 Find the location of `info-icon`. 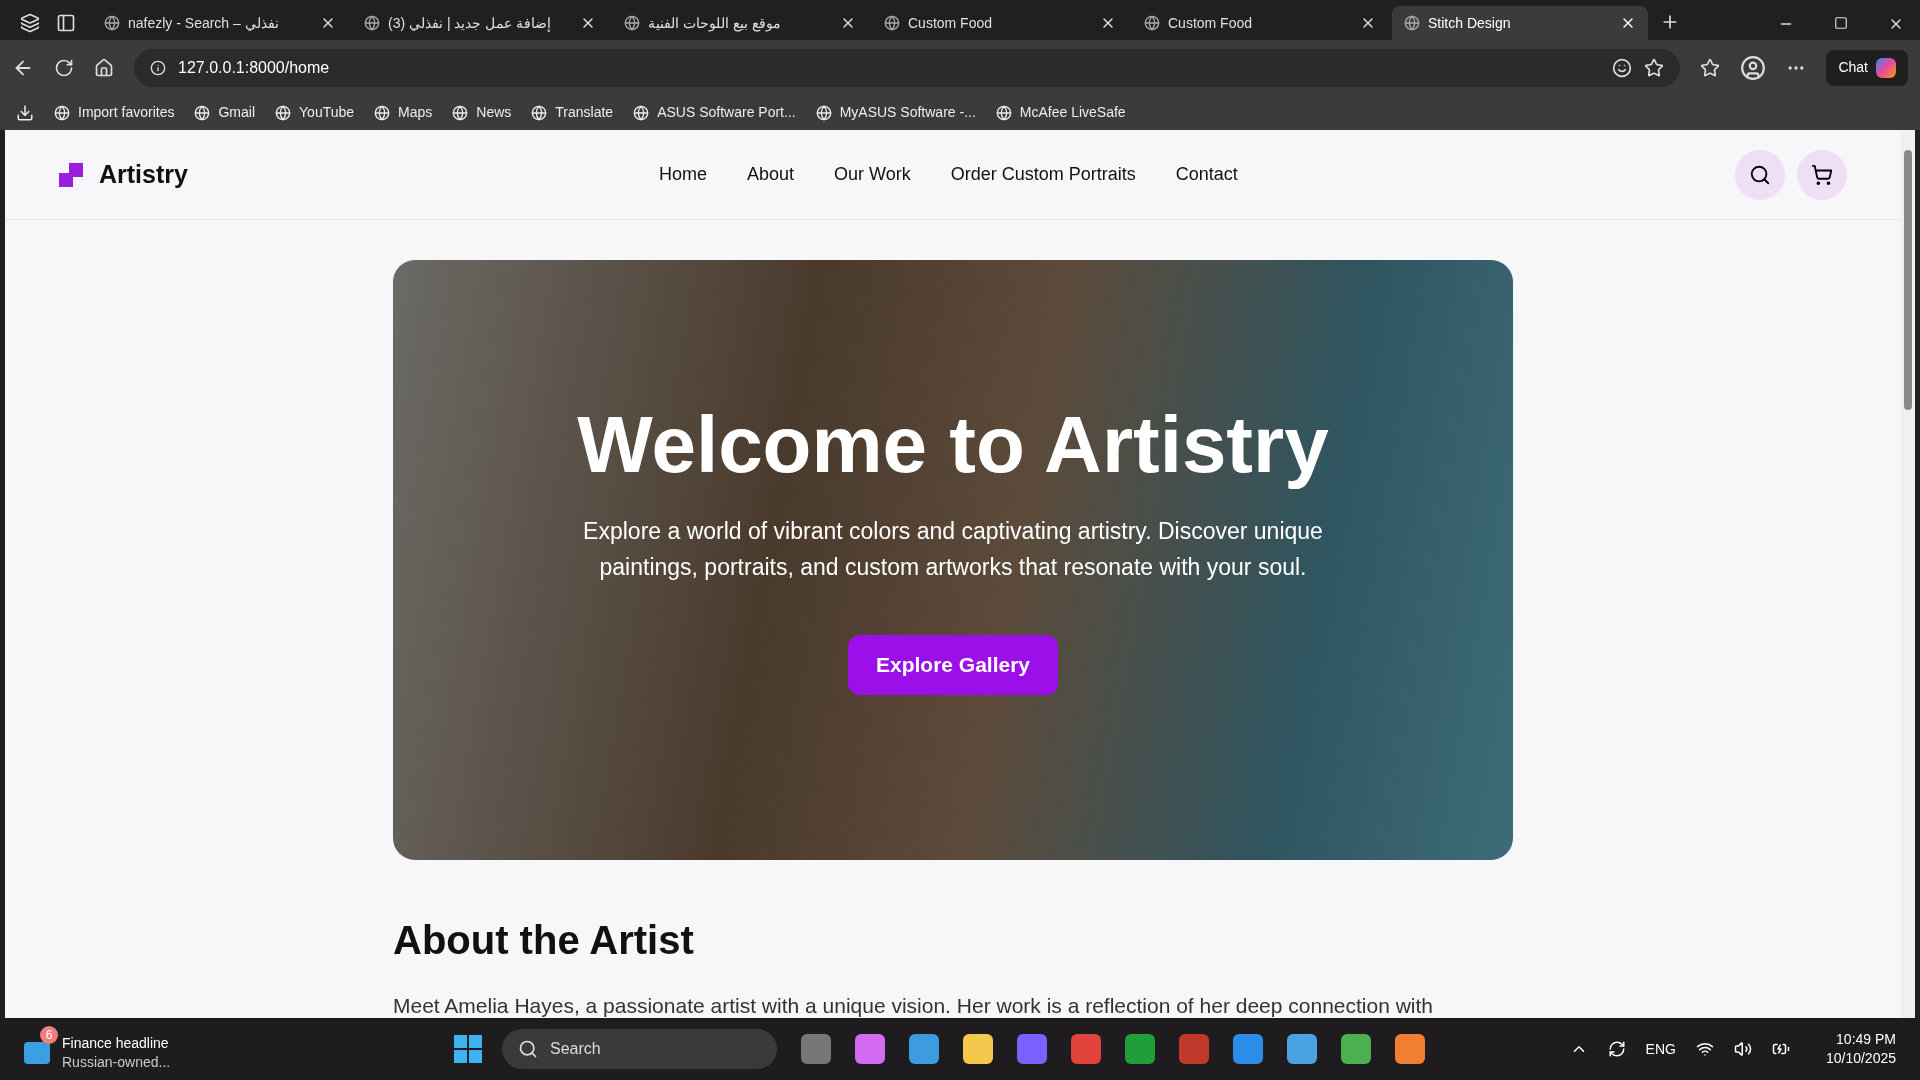

info-icon is located at coordinates (158, 67).